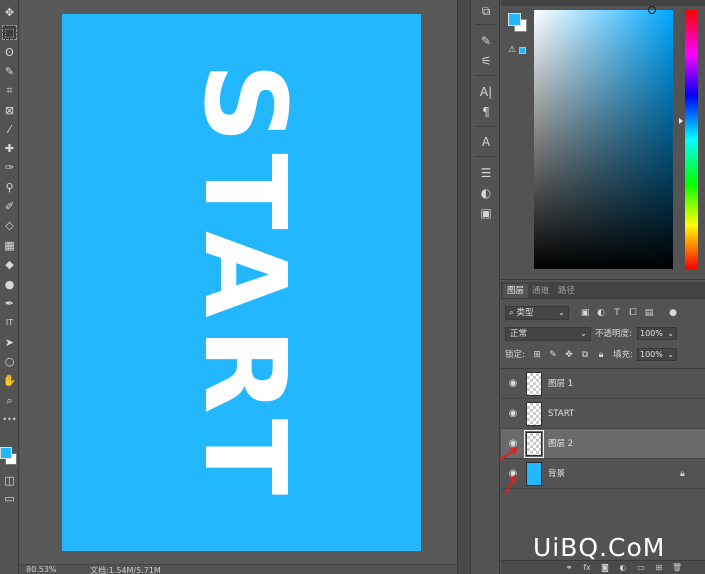 The height and width of the screenshot is (574, 705). What do you see at coordinates (605, 568) in the screenshot?
I see `layer-mask-icon: ◙` at bounding box center [605, 568].